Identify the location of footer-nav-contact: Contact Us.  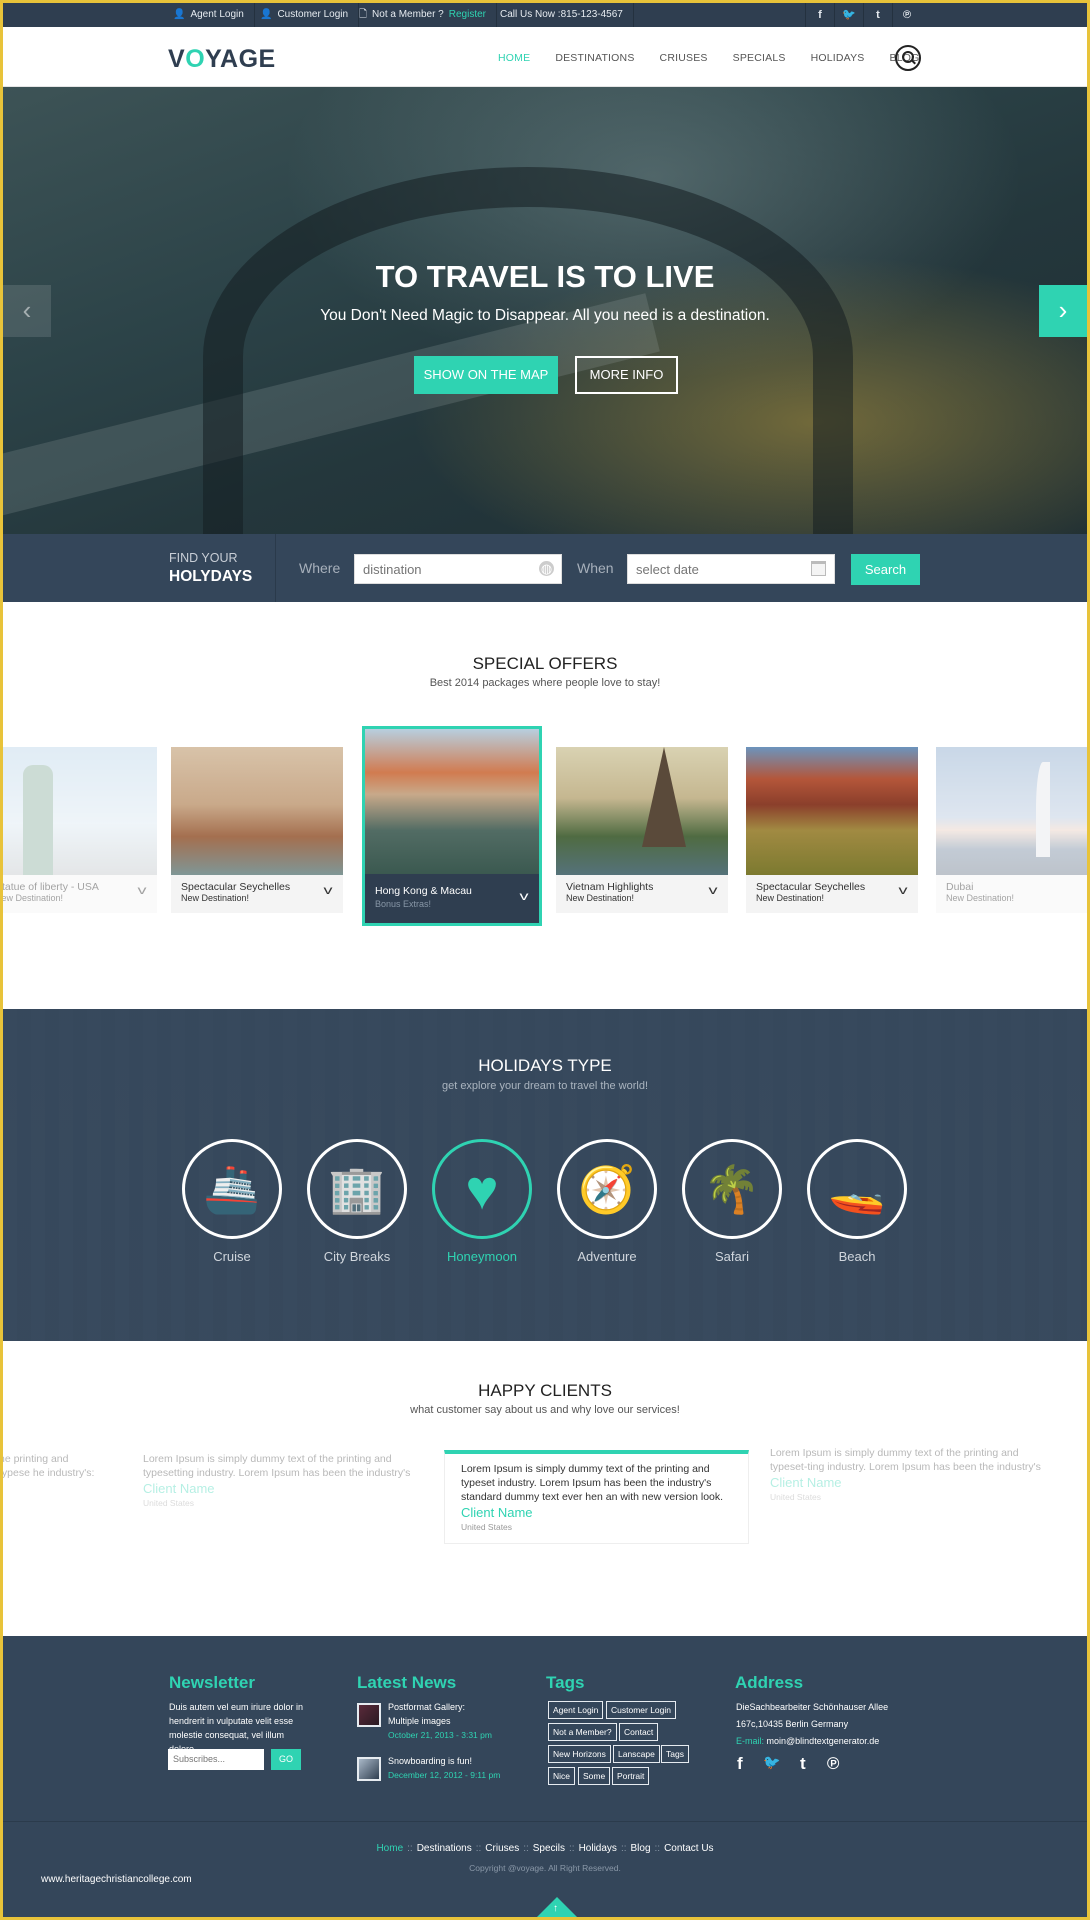
(688, 1848).